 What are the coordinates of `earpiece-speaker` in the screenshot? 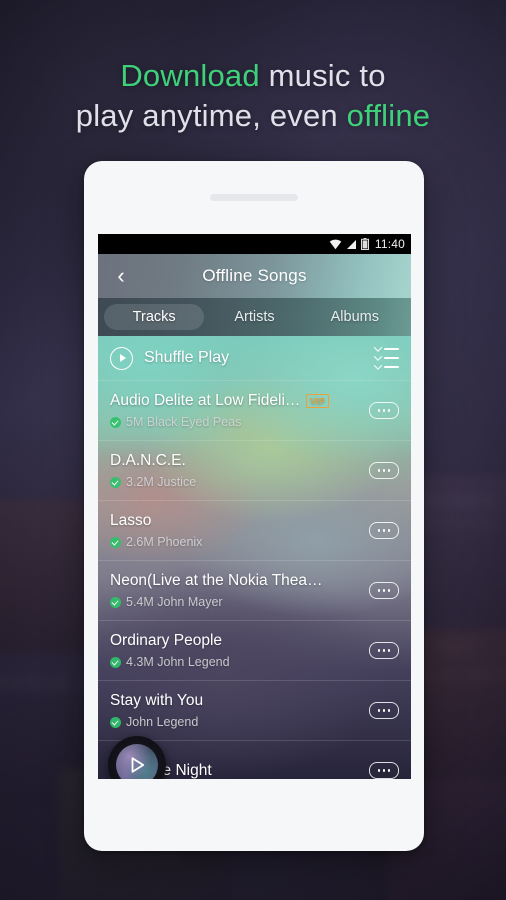 It's located at (254, 197).